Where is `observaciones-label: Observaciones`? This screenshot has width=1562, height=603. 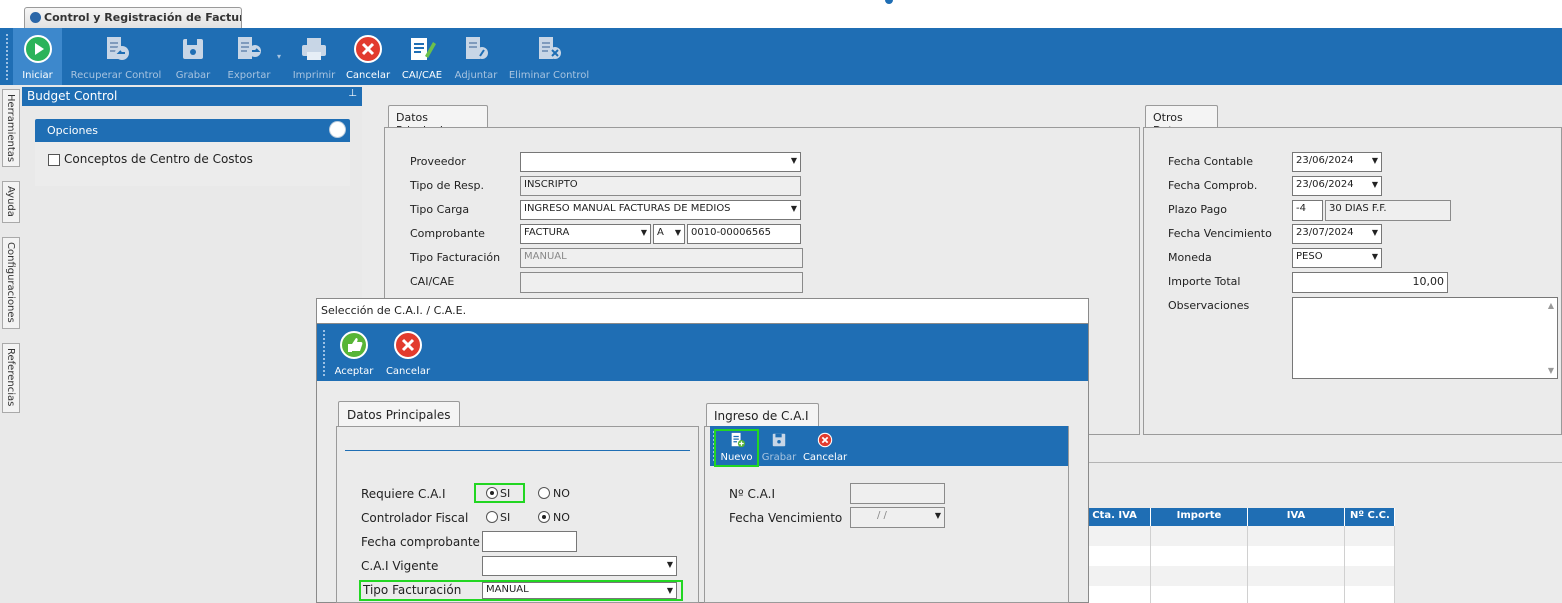
observaciones-label: Observaciones is located at coordinates (1209, 305).